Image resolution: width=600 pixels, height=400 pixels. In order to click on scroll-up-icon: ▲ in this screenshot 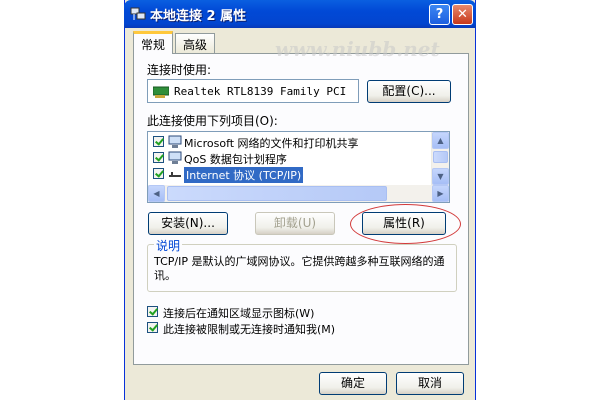, I will do `click(440, 140)`.